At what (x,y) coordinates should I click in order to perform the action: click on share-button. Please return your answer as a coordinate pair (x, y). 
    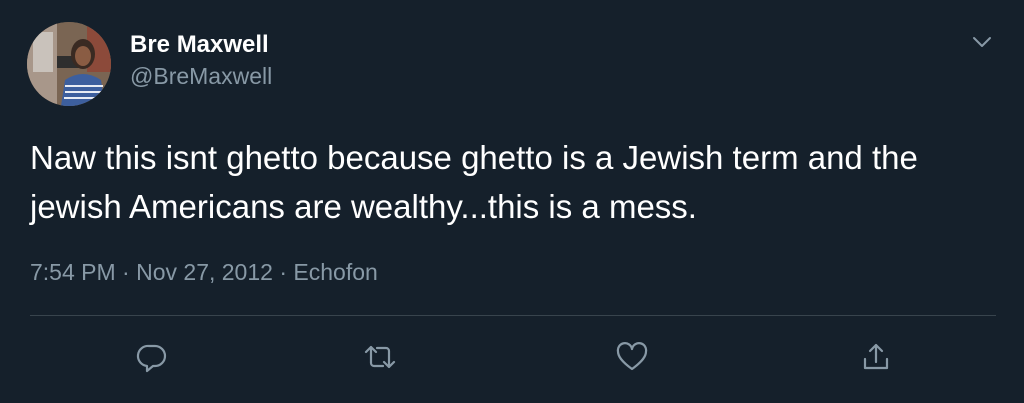
    Looking at the image, I should click on (876, 357).